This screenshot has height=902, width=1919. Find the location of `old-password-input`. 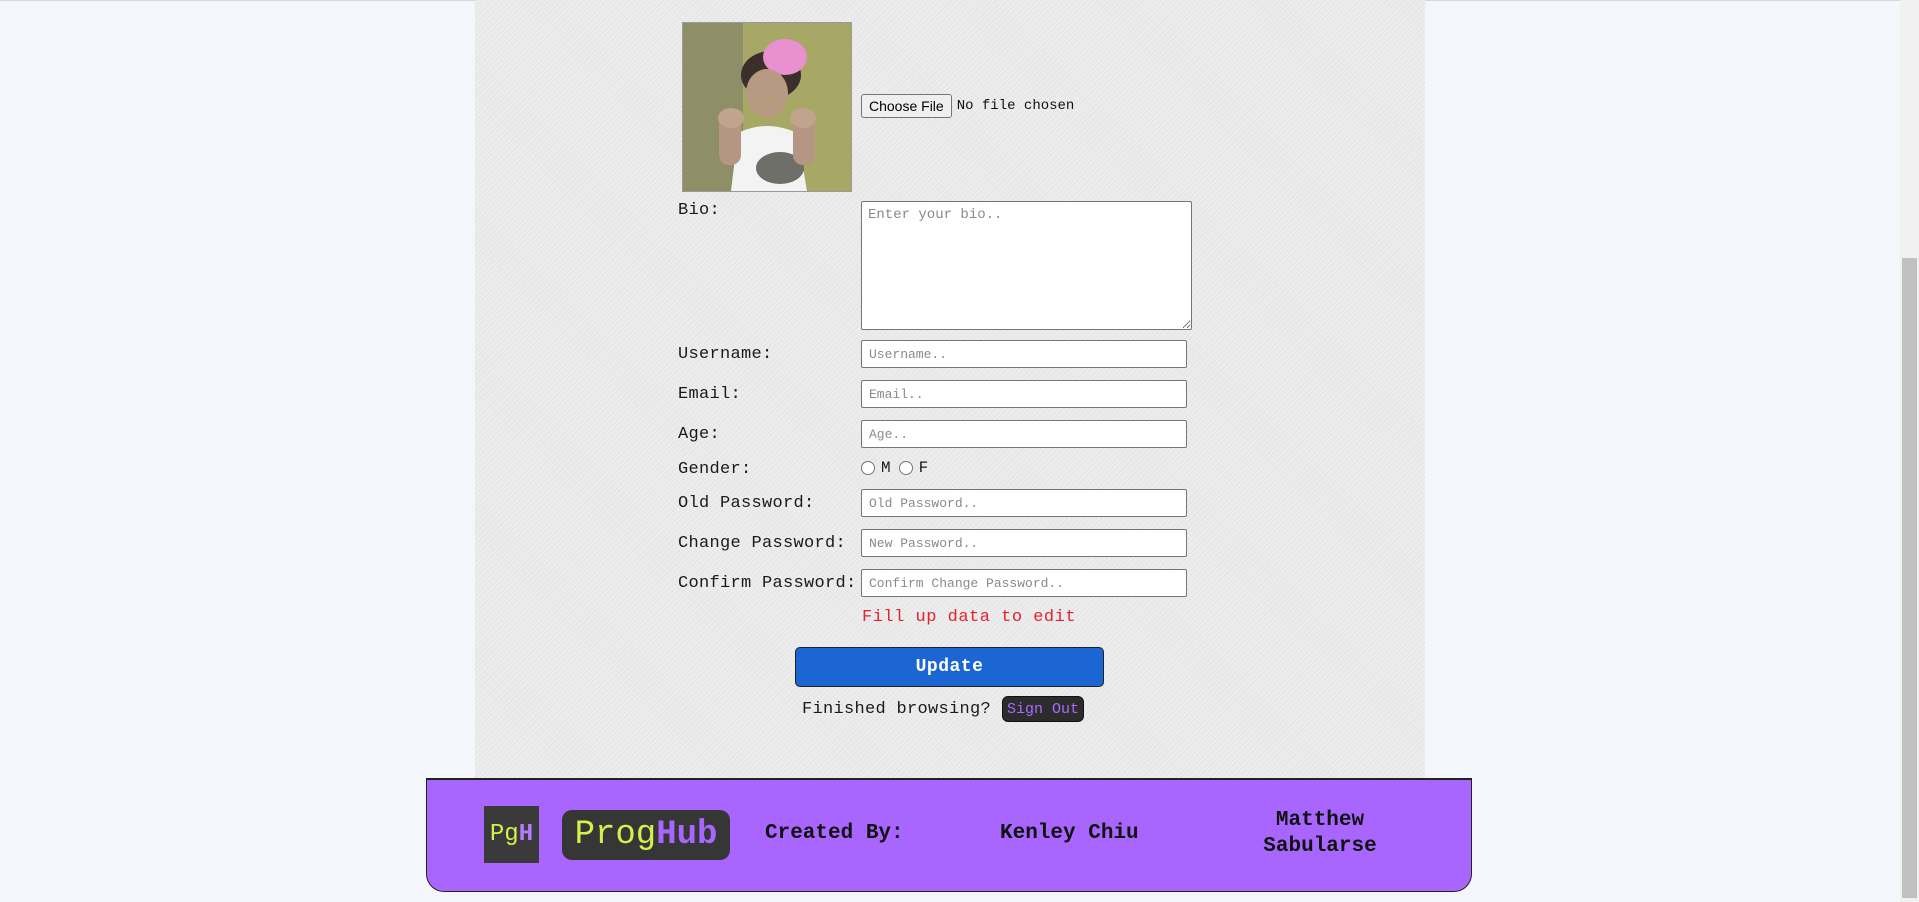

old-password-input is located at coordinates (1024, 503).